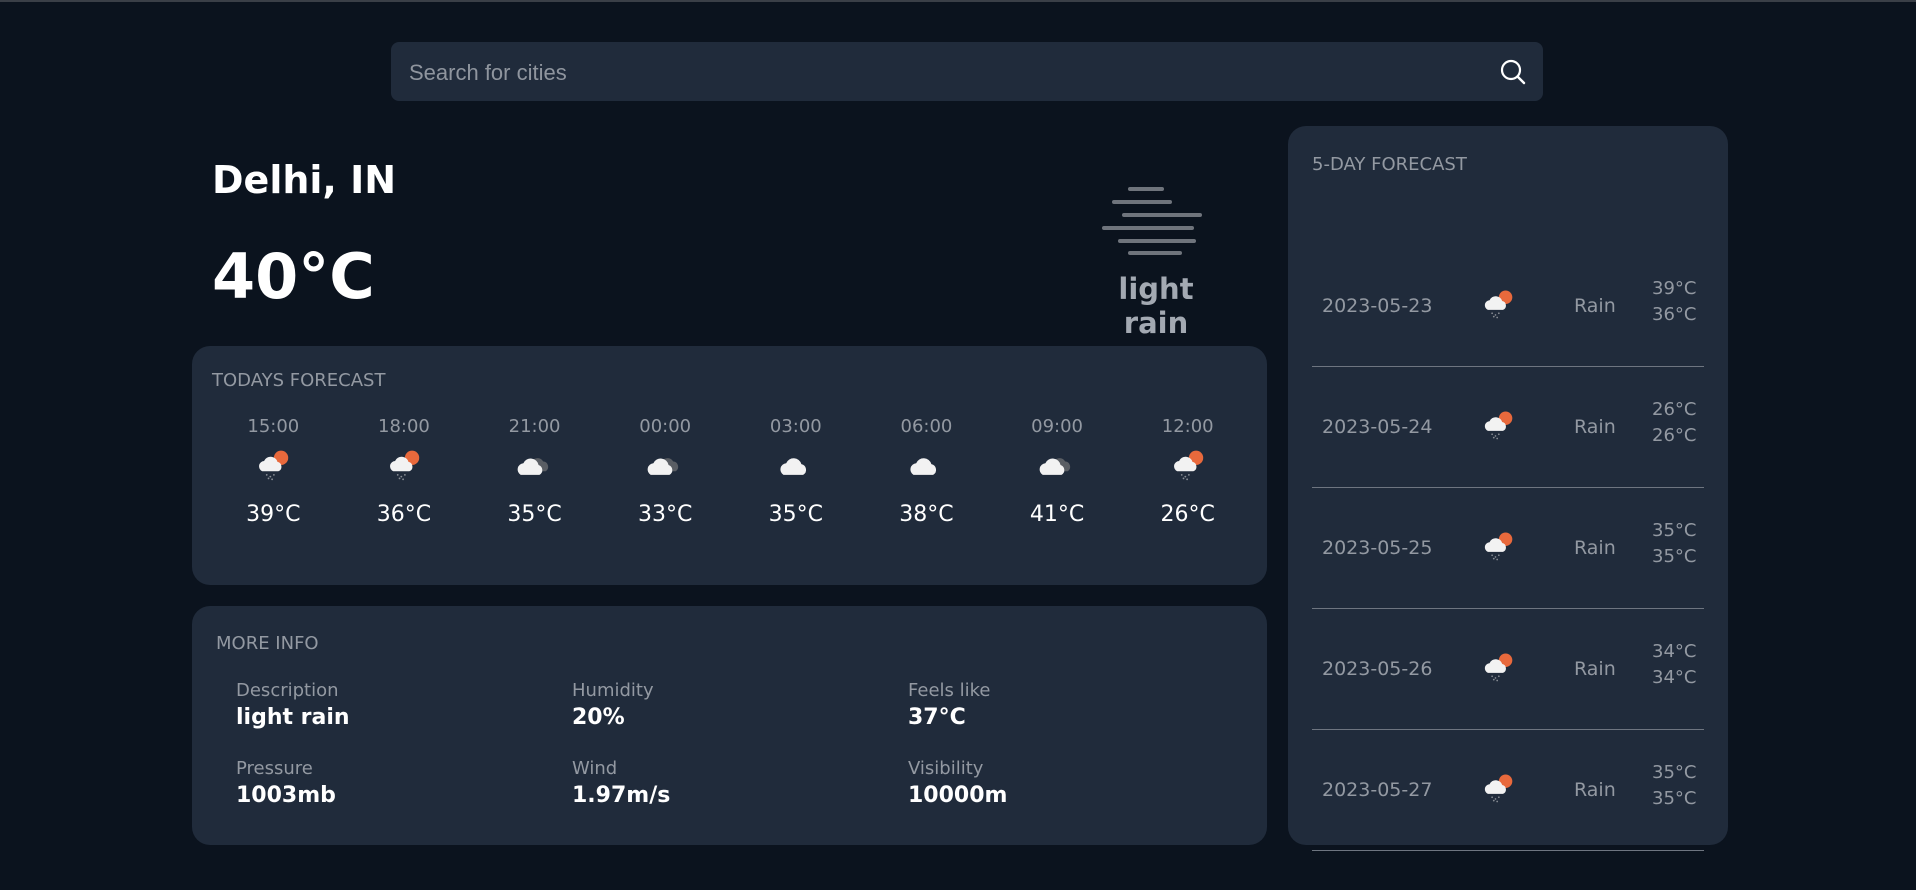  Describe the element at coordinates (1057, 514) in the screenshot. I see `hour-temperature: 41°C` at that location.